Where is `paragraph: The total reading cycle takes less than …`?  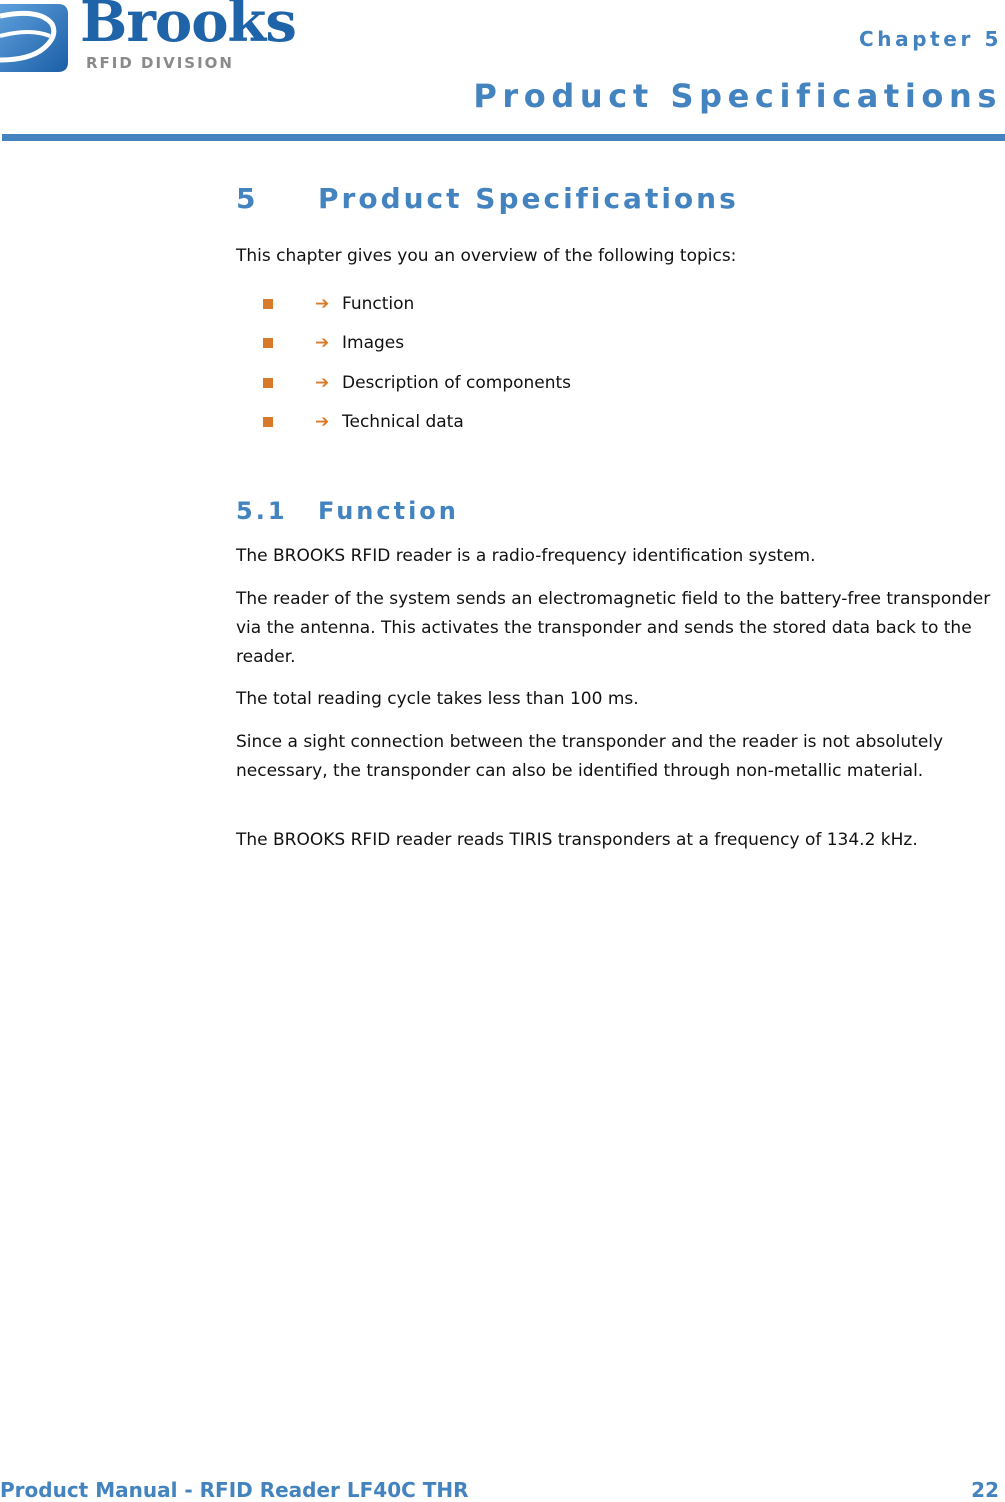 paragraph: The total reading cycle takes less than … is located at coordinates (437, 699).